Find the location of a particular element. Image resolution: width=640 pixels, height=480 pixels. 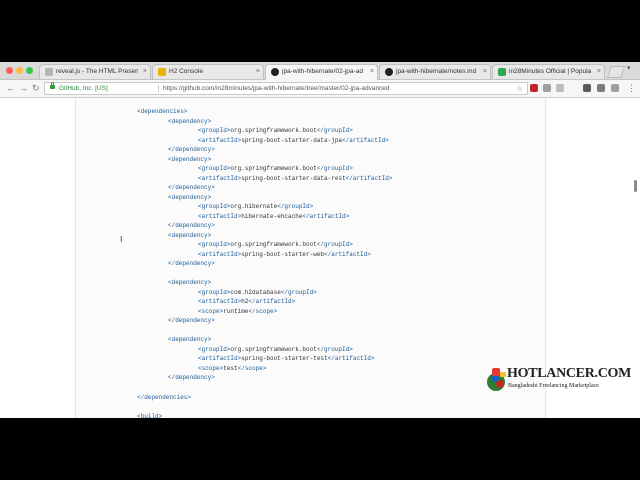

xml-text: spring-boot-starter-test is located at coordinates (284, 358).